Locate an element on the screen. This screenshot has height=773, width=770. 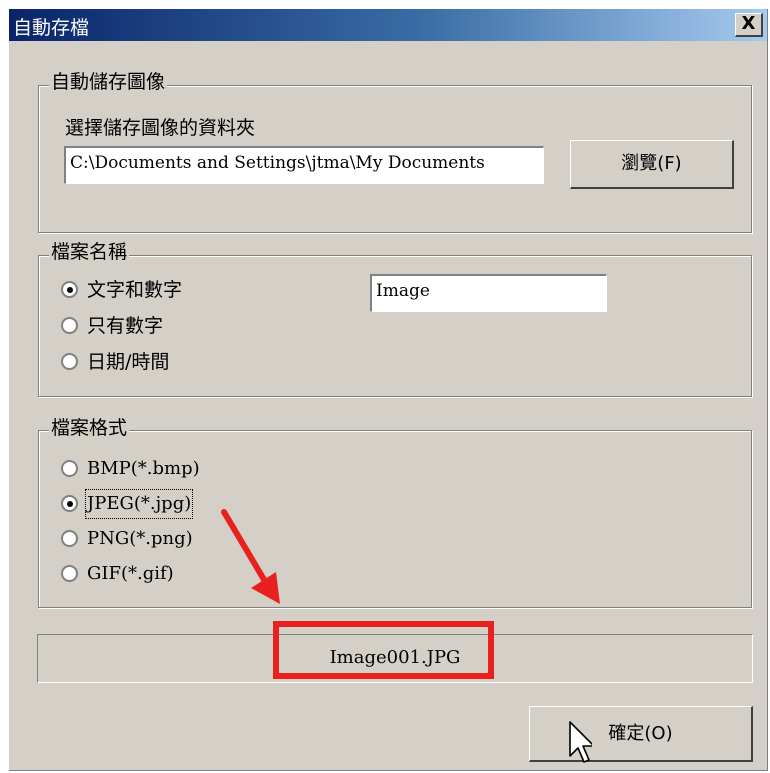
radio-format-png: PNG(*.png) is located at coordinates (171, 539).